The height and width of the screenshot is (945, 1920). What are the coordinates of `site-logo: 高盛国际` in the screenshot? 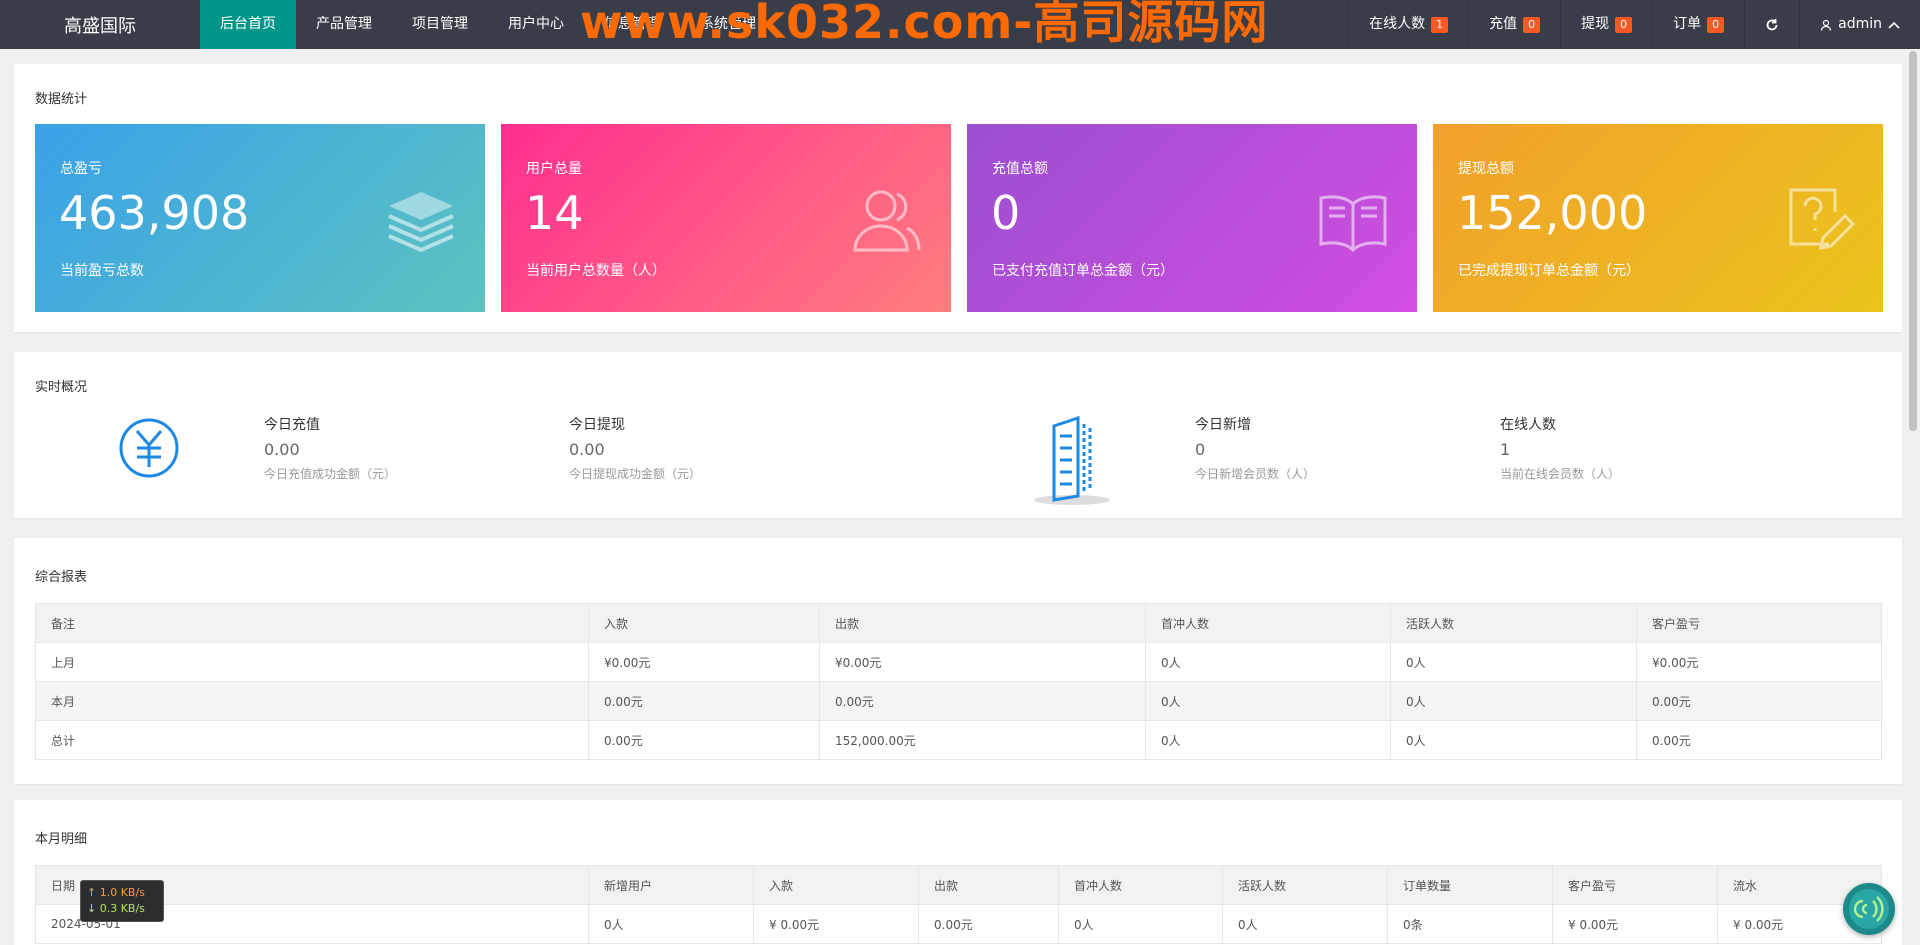 It's located at (100, 25).